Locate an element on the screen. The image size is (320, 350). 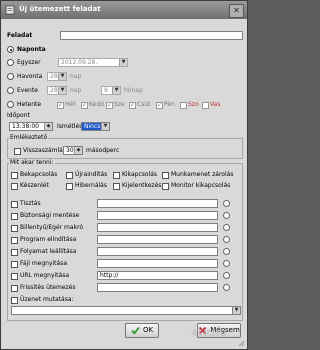
task-input is located at coordinates (151, 35).